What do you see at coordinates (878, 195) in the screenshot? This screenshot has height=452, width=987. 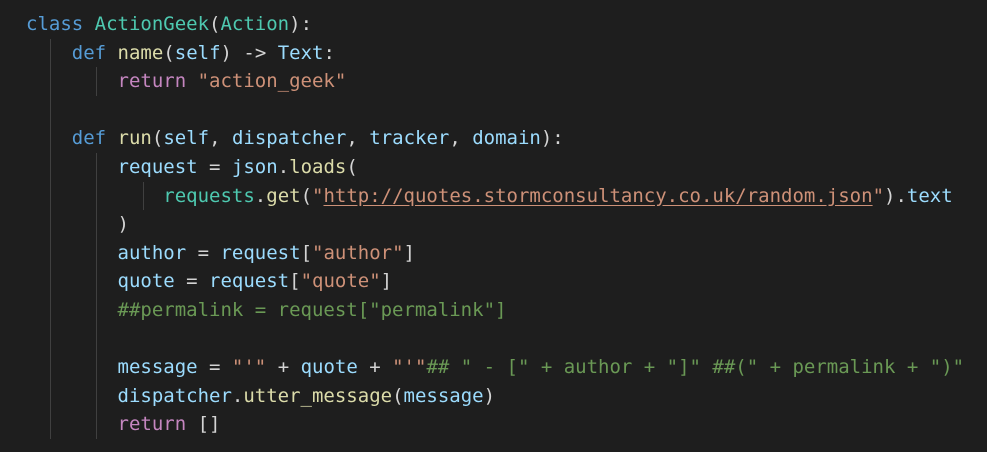 I see `code-token-string: "` at bounding box center [878, 195].